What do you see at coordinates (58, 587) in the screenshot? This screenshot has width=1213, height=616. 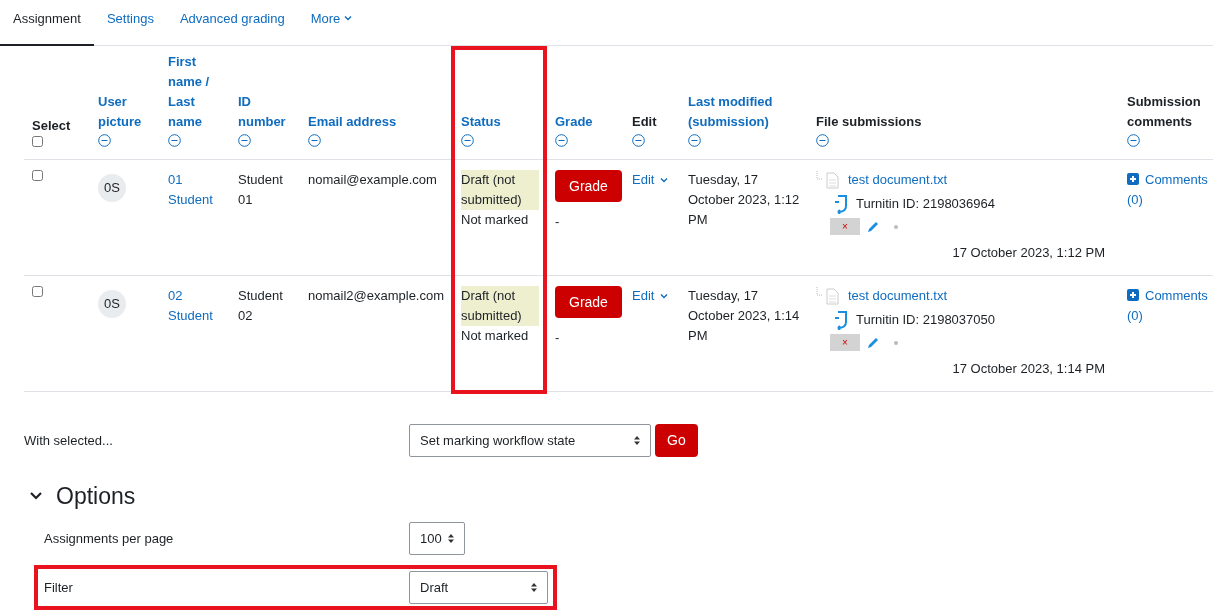 I see `field-label: Filter` at bounding box center [58, 587].